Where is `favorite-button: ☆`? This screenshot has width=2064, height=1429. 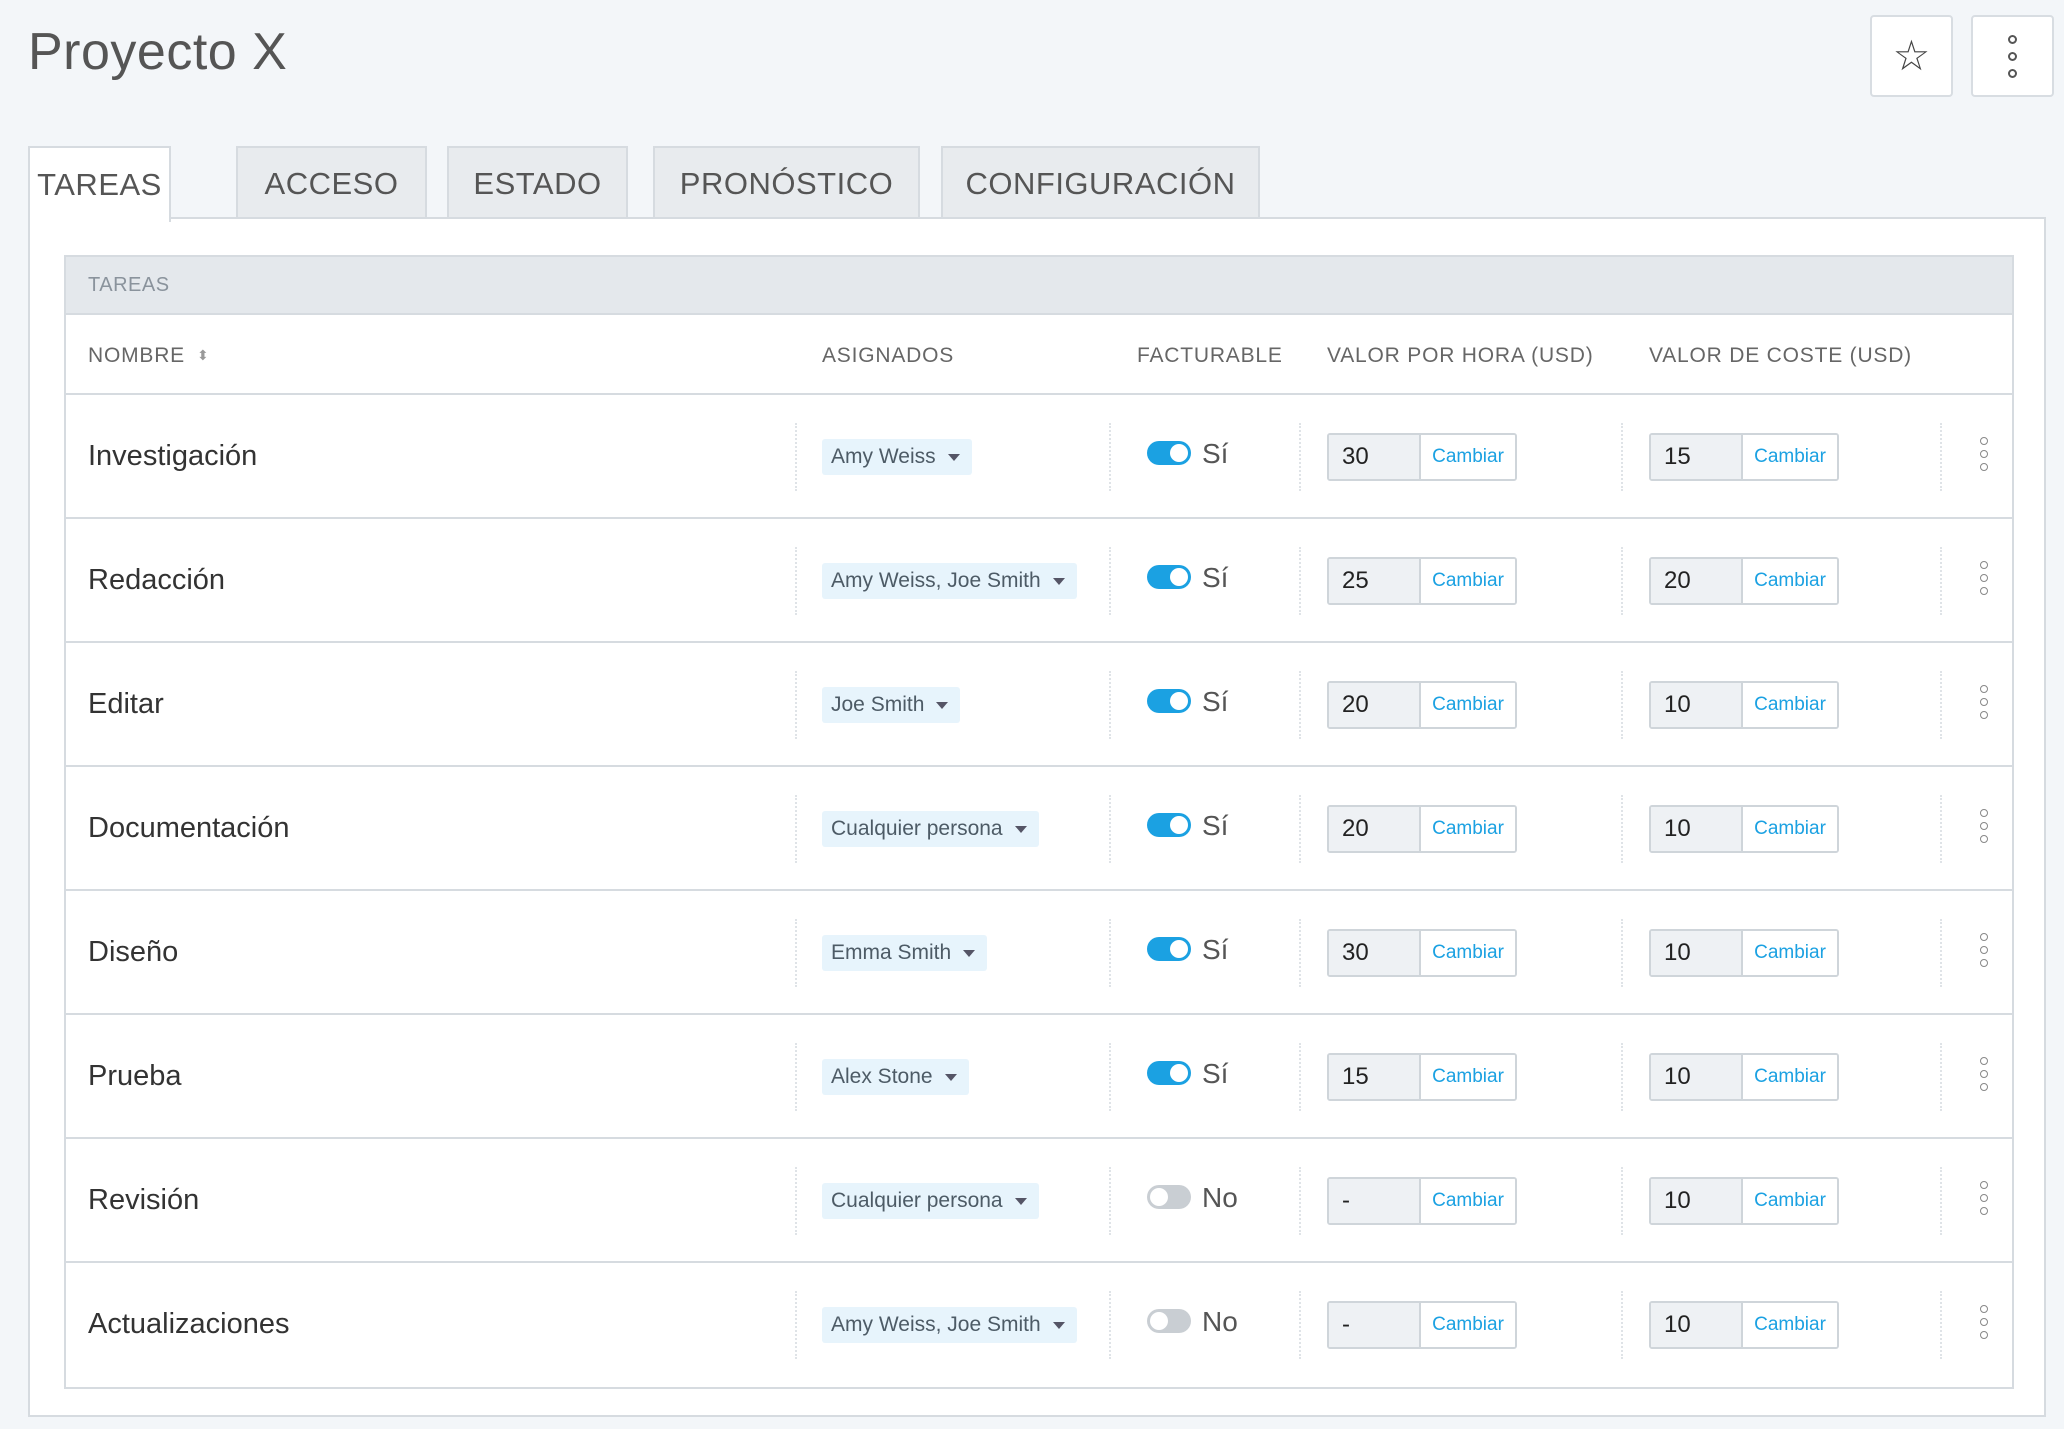
favorite-button: ☆ is located at coordinates (1911, 56).